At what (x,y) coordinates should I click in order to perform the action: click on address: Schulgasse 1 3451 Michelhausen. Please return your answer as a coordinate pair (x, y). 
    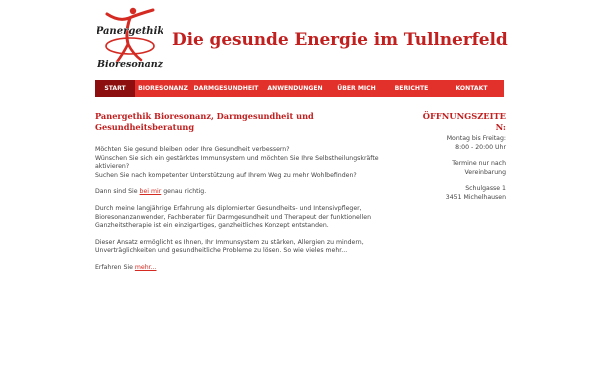
    Looking at the image, I should click on (462, 193).